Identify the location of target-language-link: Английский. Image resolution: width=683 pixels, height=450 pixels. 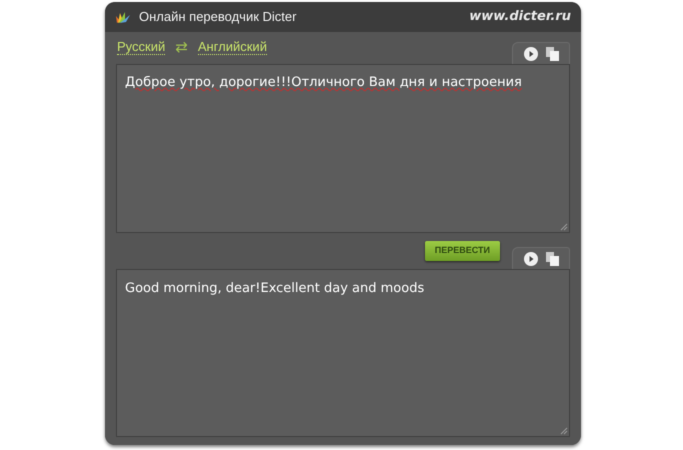
(232, 46).